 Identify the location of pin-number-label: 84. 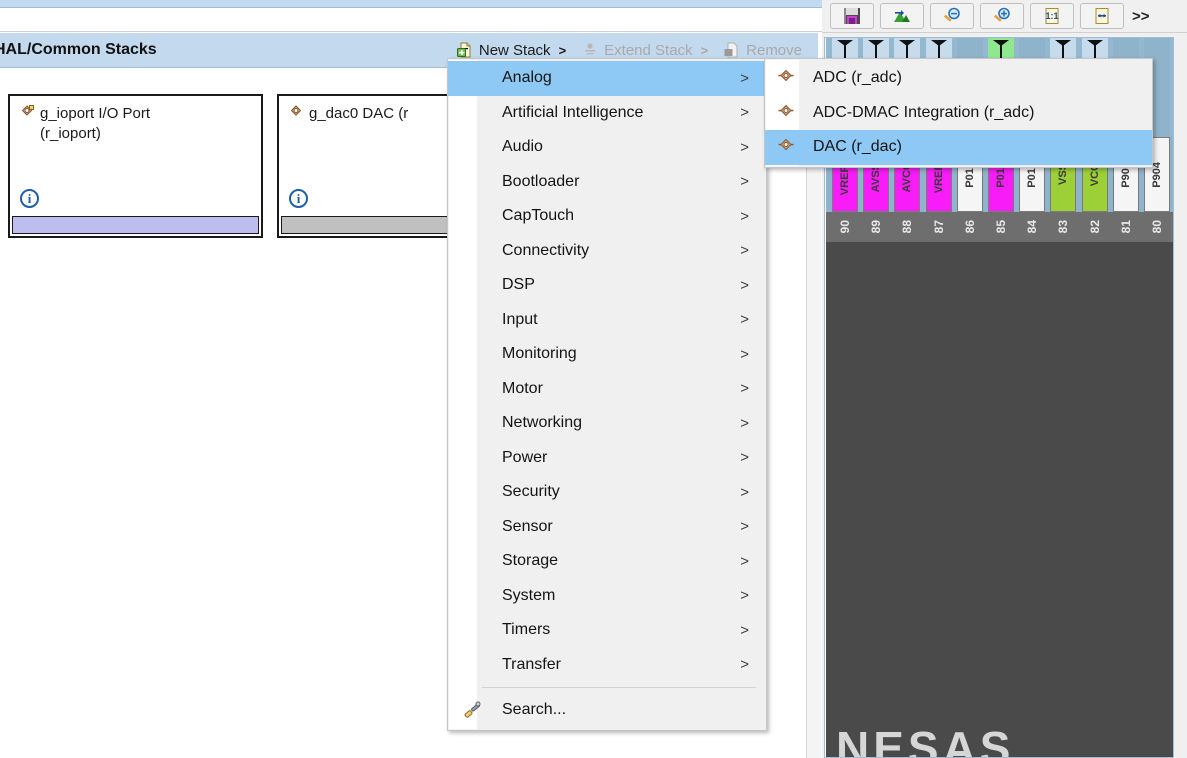
(1032, 227).